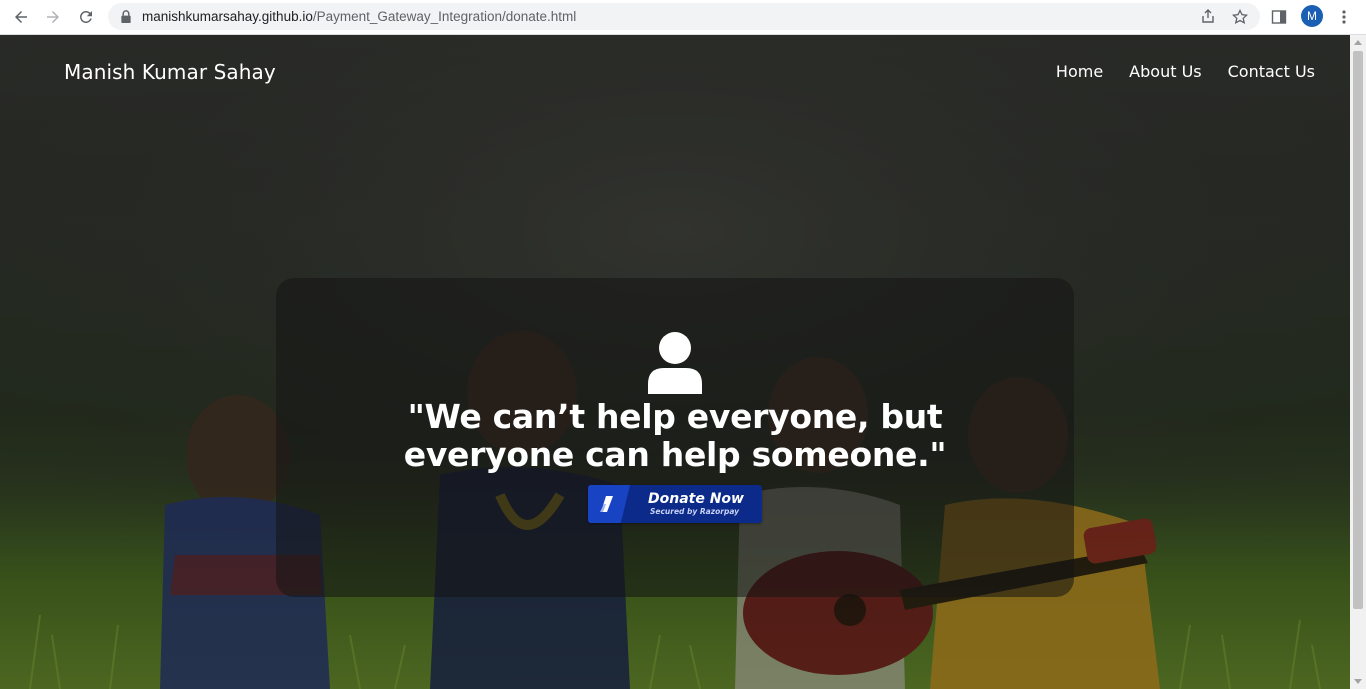 Image resolution: width=1366 pixels, height=689 pixels. Describe the element at coordinates (1358, 330) in the screenshot. I see `scrollbar-thumb` at that location.